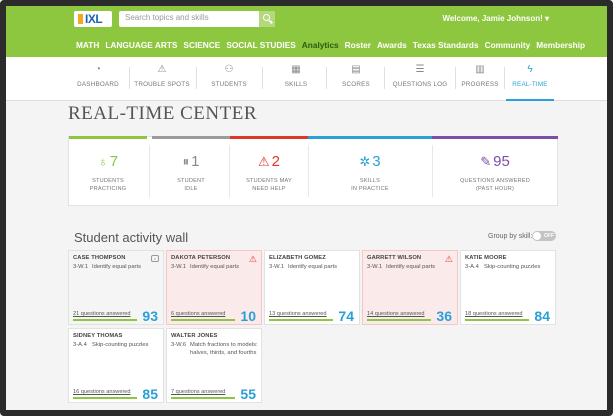 The height and width of the screenshot is (416, 613). What do you see at coordinates (297, 258) in the screenshot?
I see `student-name: ELIZABETH GOMEZ` at bounding box center [297, 258].